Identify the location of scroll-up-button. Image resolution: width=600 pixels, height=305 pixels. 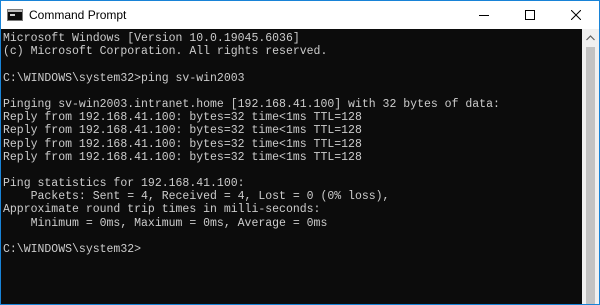
(590, 37).